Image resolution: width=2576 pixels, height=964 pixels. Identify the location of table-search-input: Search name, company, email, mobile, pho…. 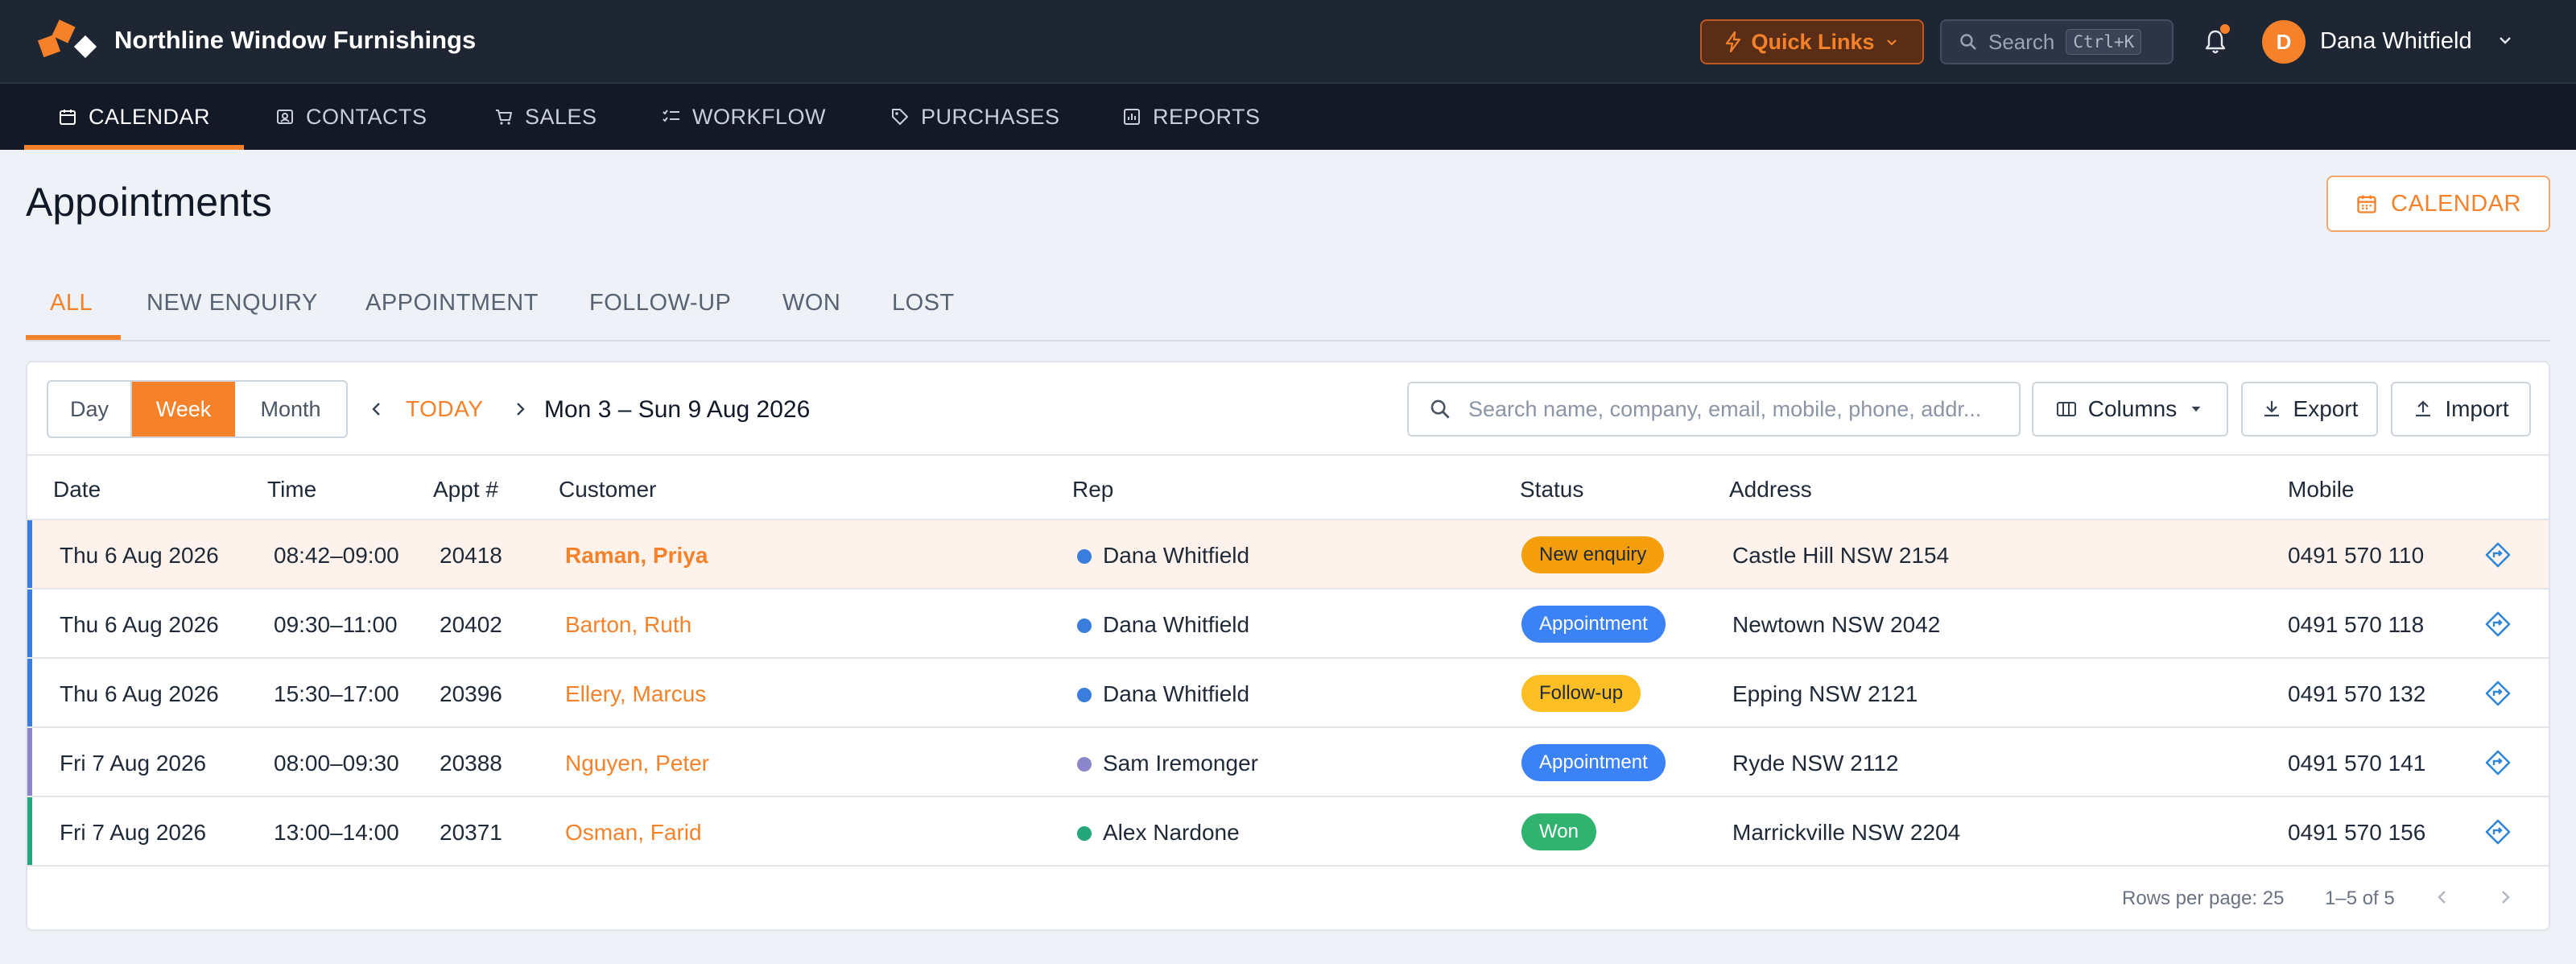
(1714, 409).